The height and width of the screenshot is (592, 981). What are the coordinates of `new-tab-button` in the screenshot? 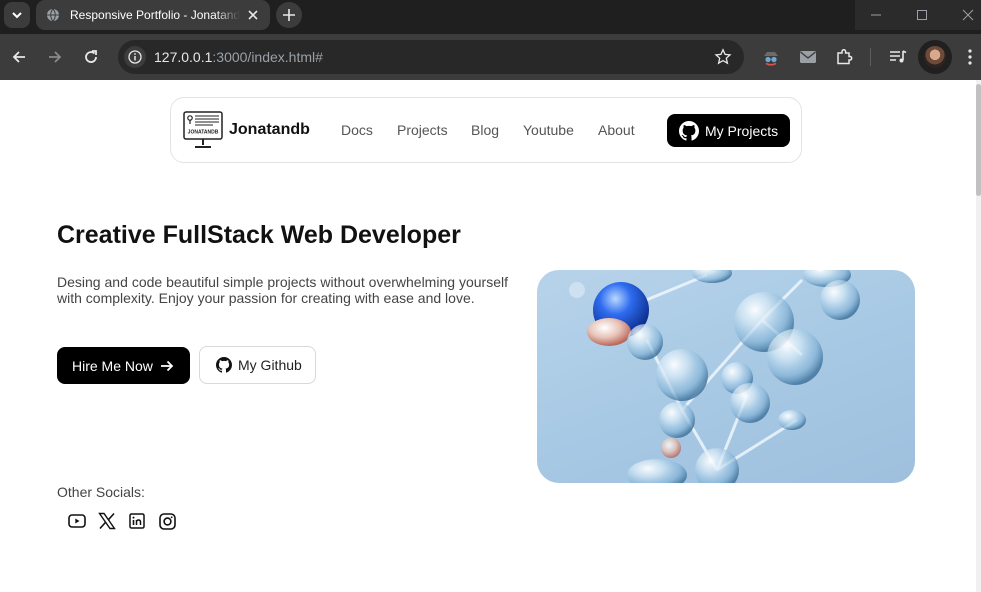 It's located at (289, 15).